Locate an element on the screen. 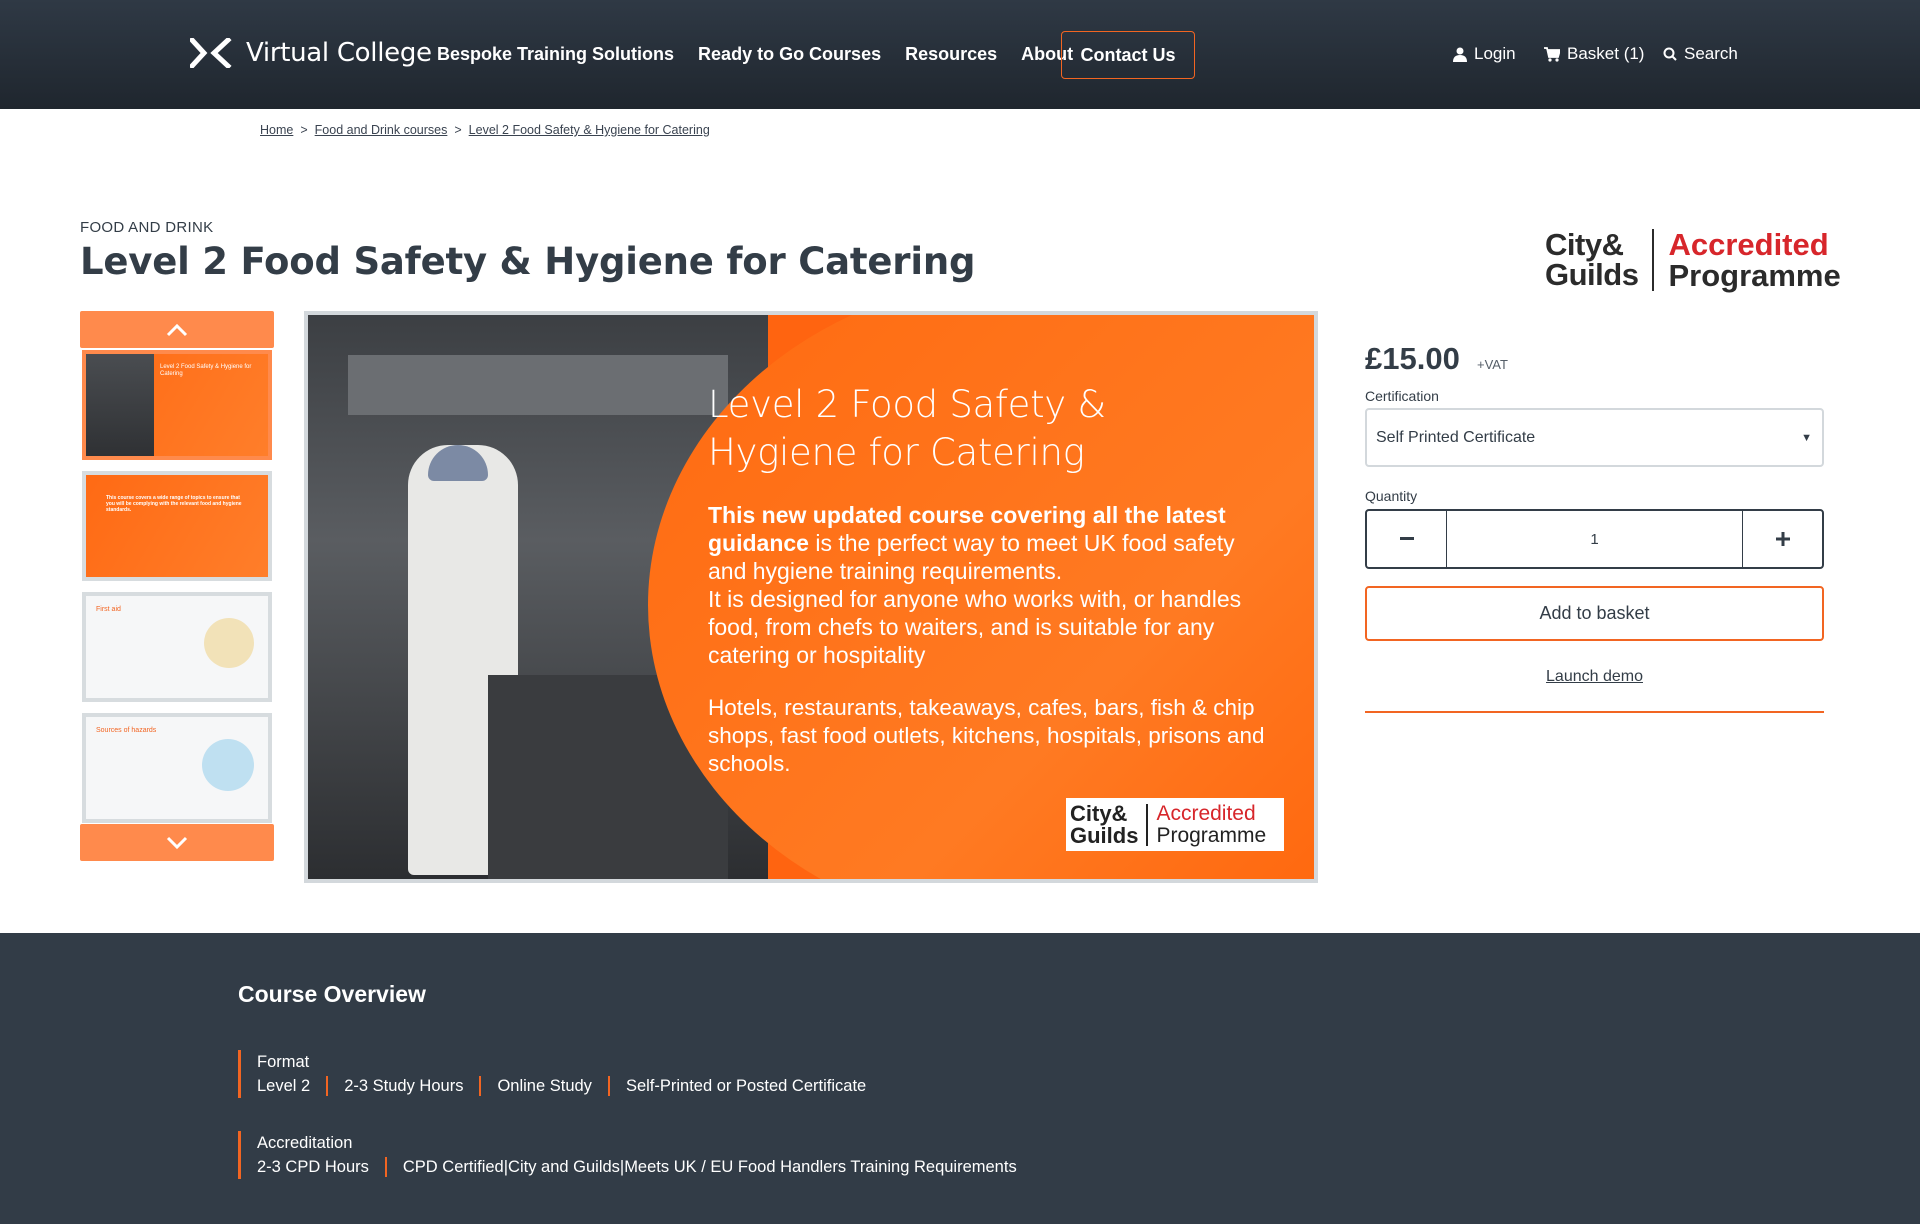 The height and width of the screenshot is (1224, 1920). search-label: Search is located at coordinates (1711, 53).